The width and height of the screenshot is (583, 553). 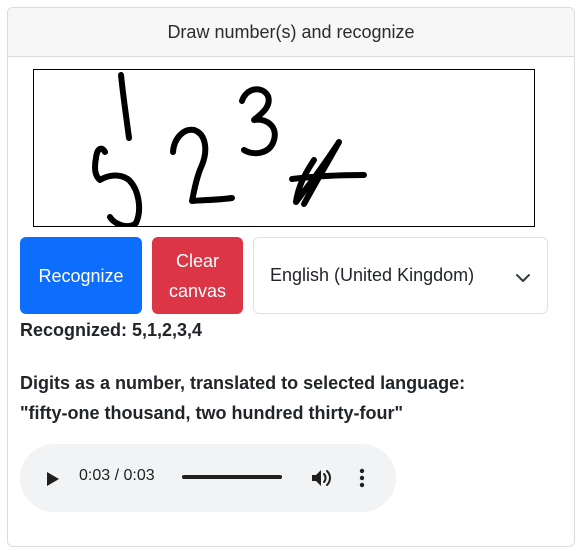 What do you see at coordinates (53, 481) in the screenshot?
I see `play-icon` at bounding box center [53, 481].